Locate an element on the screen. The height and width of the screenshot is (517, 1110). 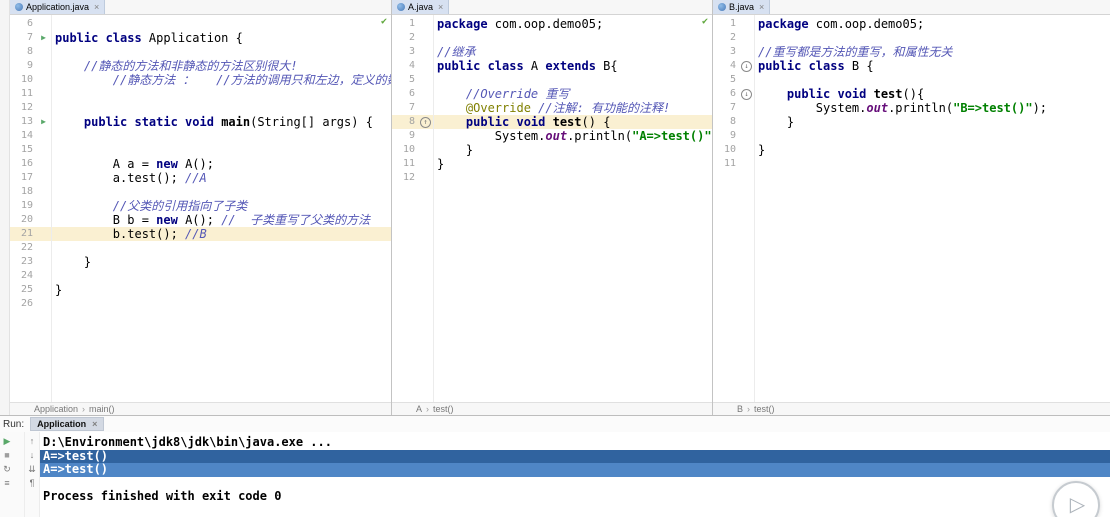
code-line: 21 b.test(); //B is located at coordinates (200, 234).